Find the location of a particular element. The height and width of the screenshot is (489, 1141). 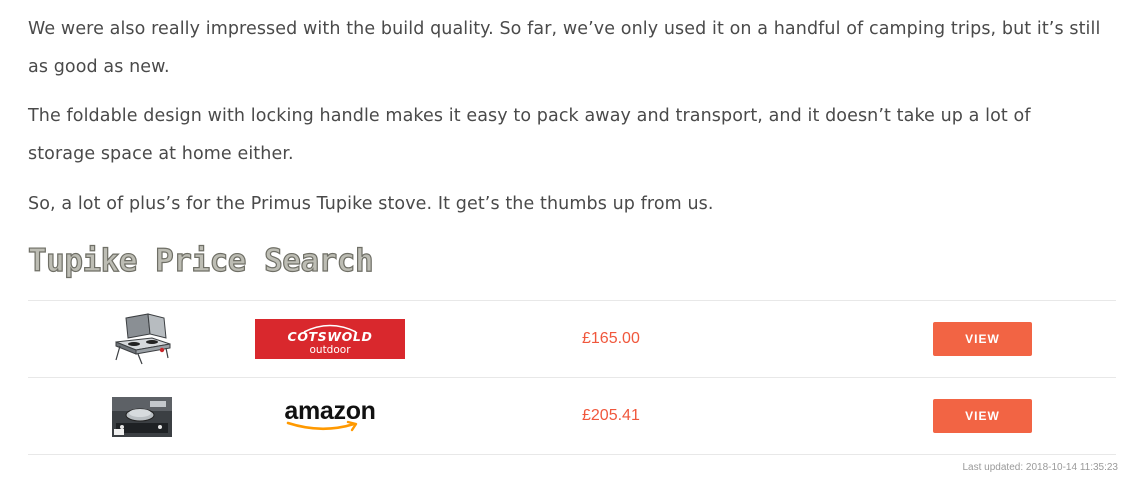

last-updated-timestamp: Last updated: 2018-10-14 11:35:23 is located at coordinates (1040, 467).